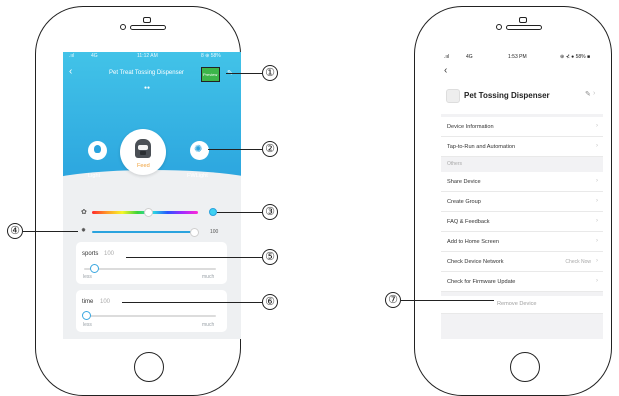 This screenshot has height=396, width=619. I want to click on remove-device-button: Remove Device, so click(522, 303).